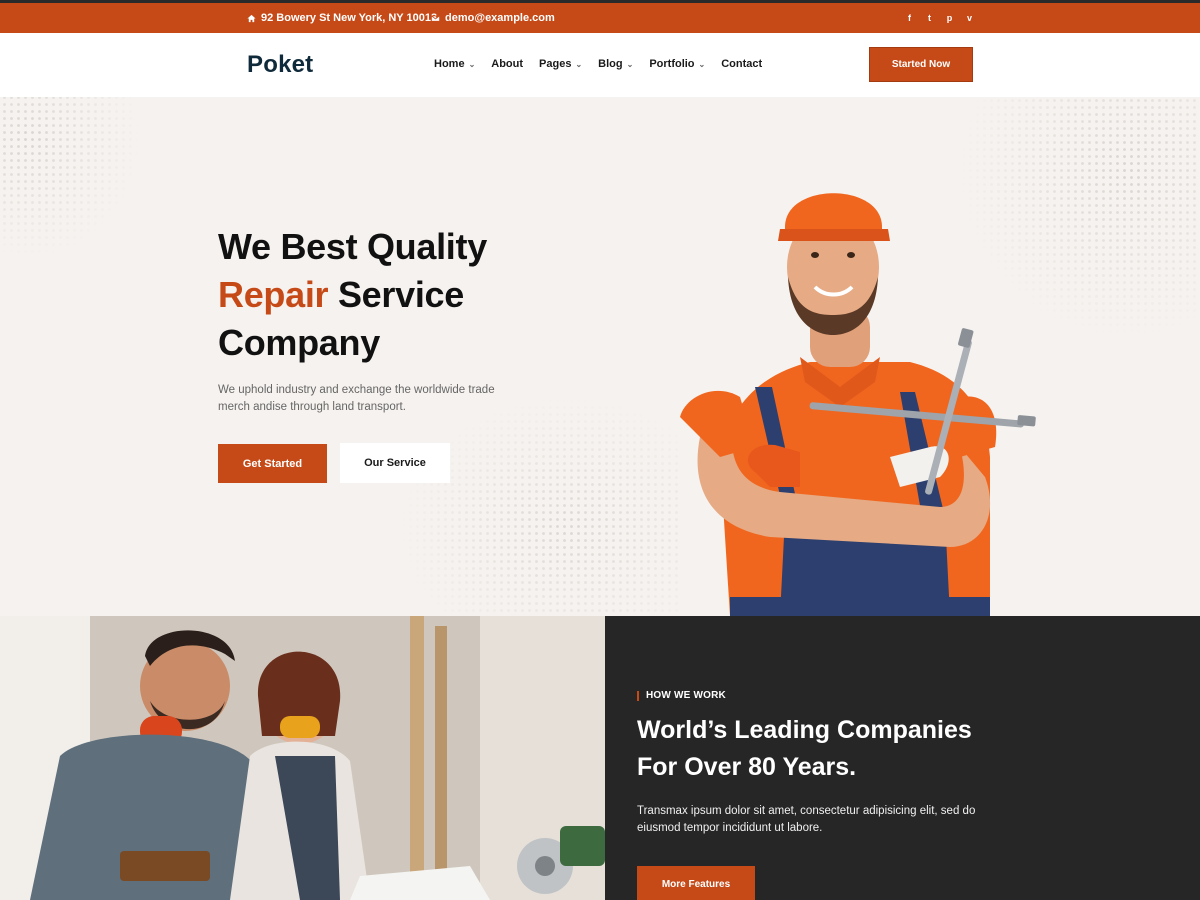 The width and height of the screenshot is (1200, 900). Describe the element at coordinates (686, 695) in the screenshot. I see `eyebrow-text: HOW WE WORK` at that location.